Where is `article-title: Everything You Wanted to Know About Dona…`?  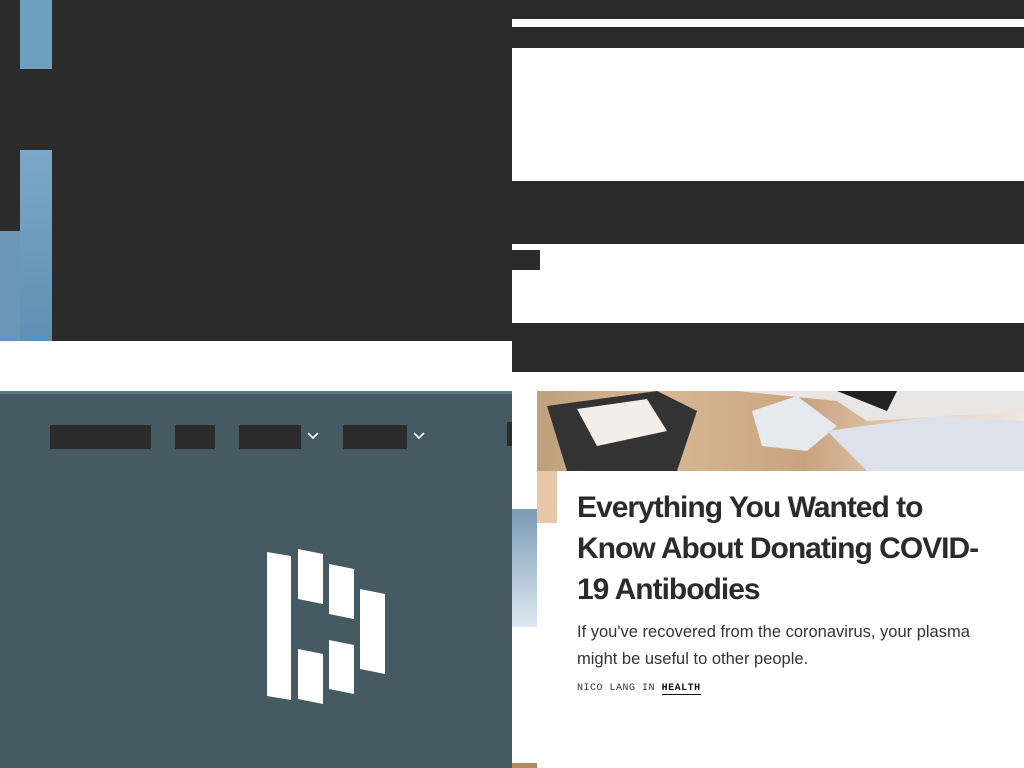
article-title: Everything You Wanted to Know About Dona… is located at coordinates (787, 548).